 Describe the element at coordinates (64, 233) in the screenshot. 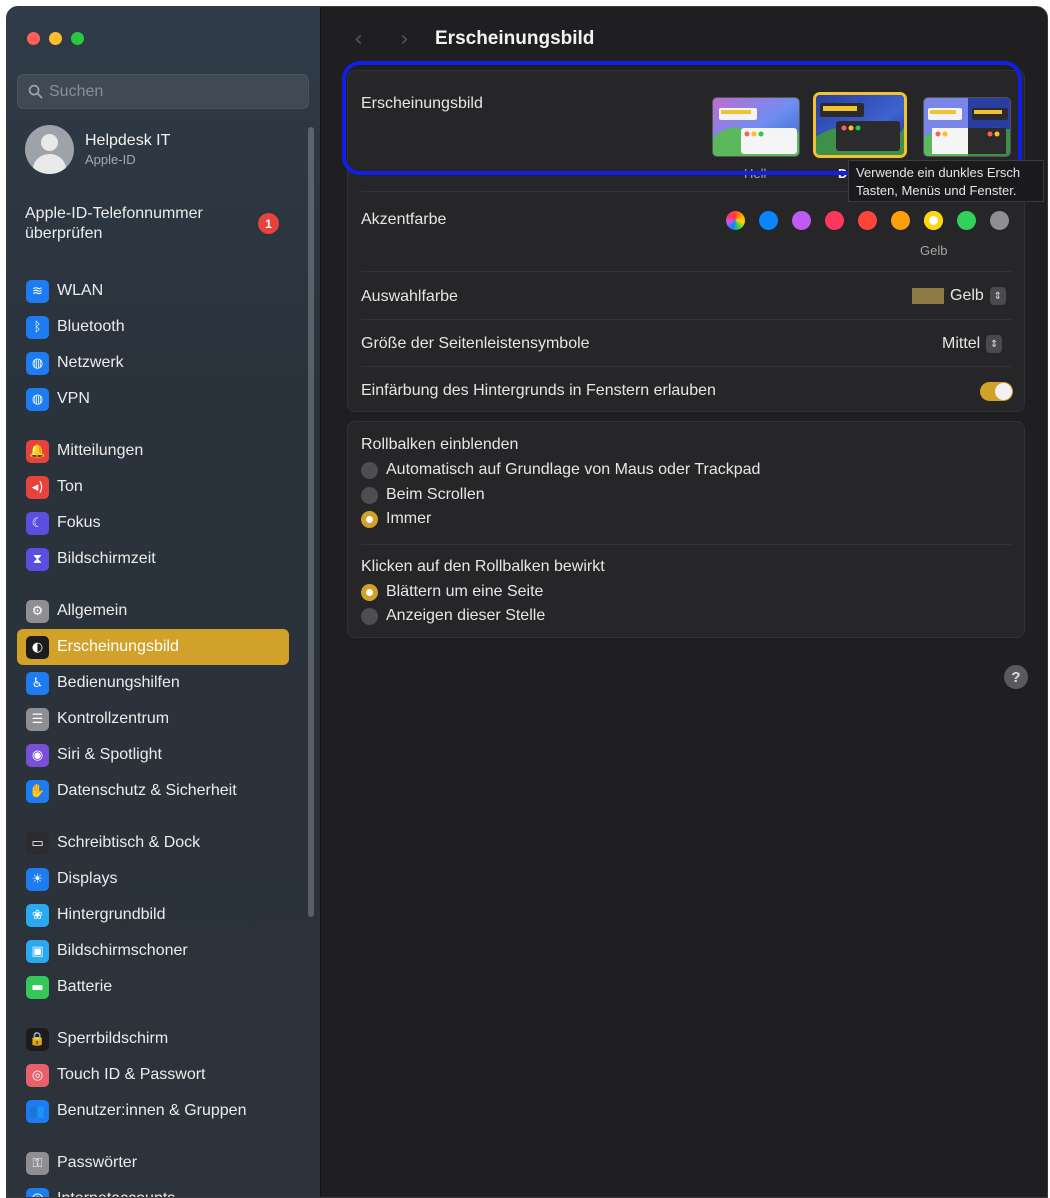

I see `notice-line-2: überprüfen` at that location.